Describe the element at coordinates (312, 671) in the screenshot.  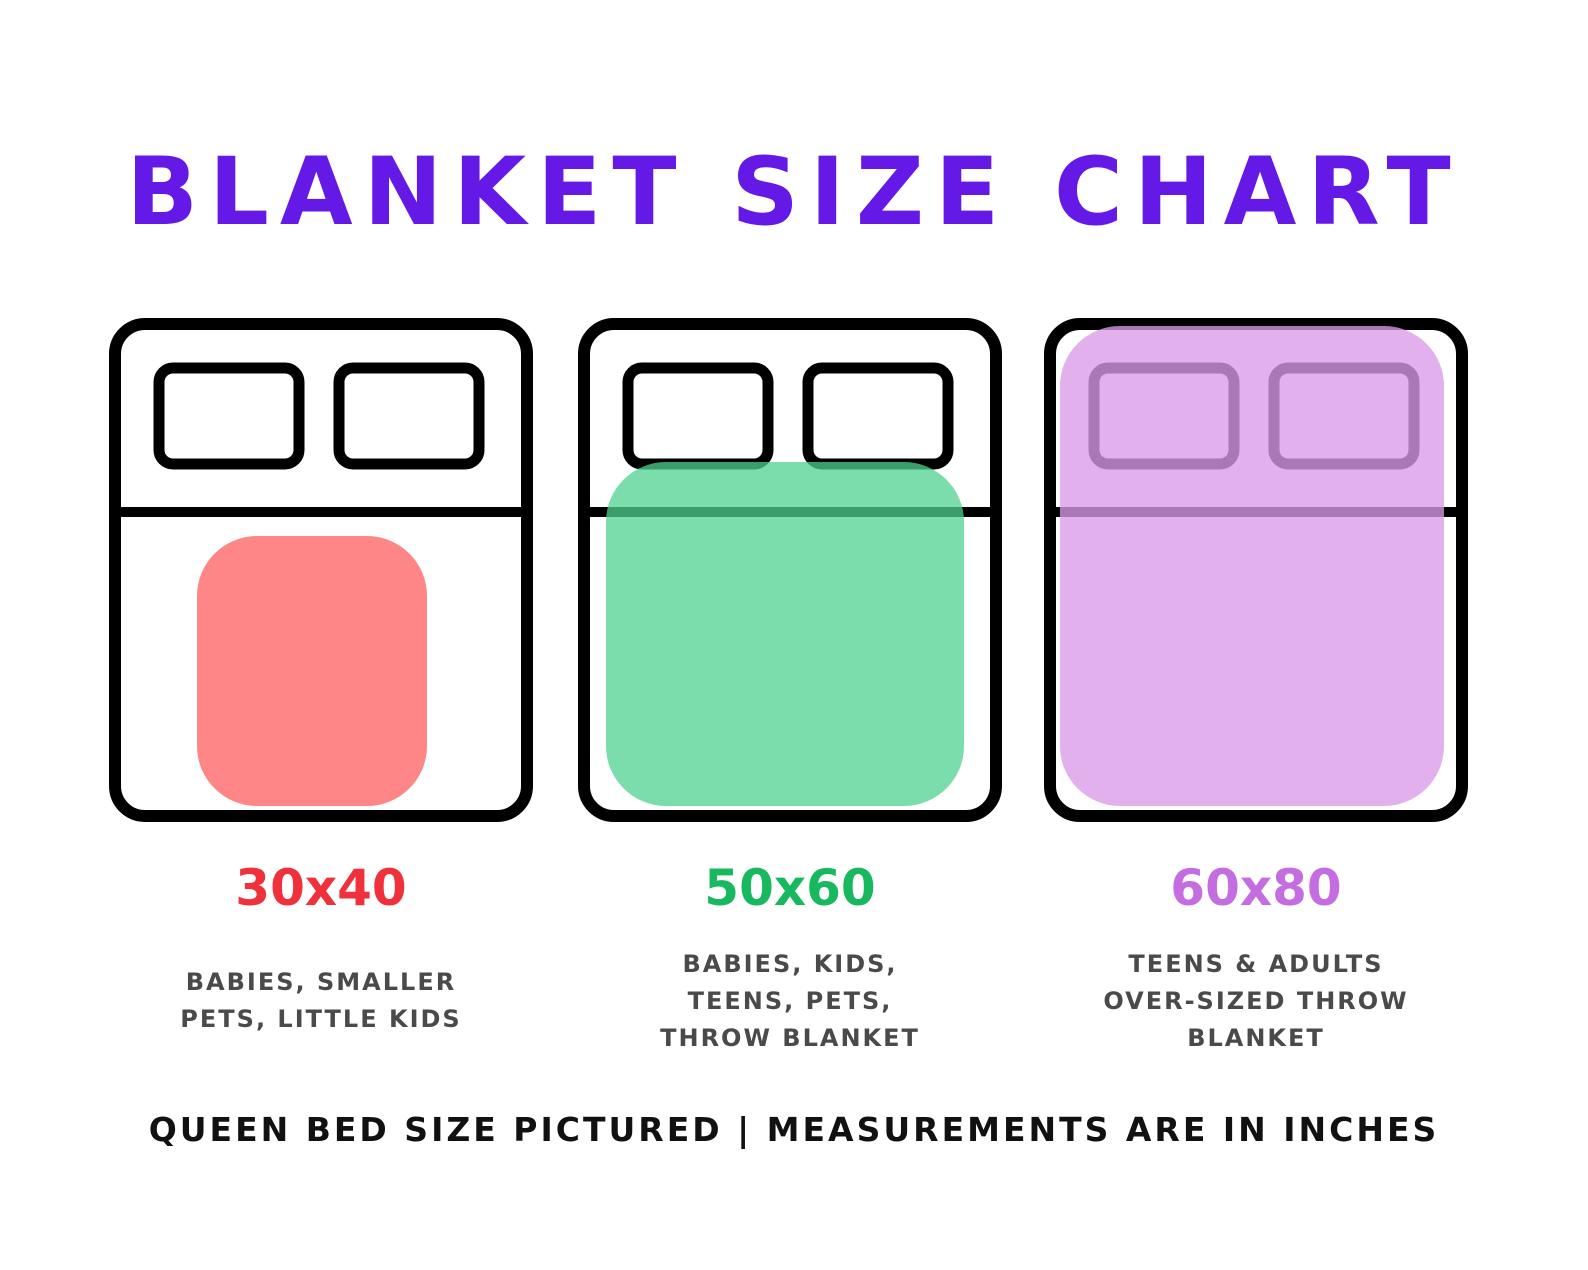
I see `blanket-30x40` at that location.